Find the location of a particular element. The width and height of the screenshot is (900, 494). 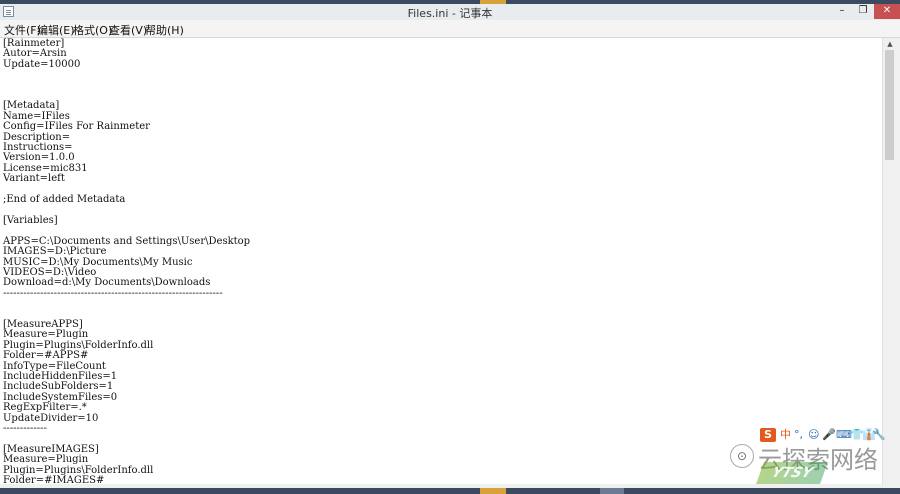

title-bar: Files.ini - 记事本 – ❐ ✕ is located at coordinates (450, 12).